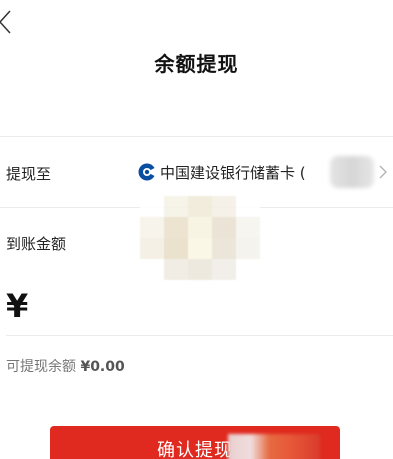 Image resolution: width=393 pixels, height=459 pixels. Describe the element at coordinates (233, 173) in the screenshot. I see `bank-card-name: 中国建设银行储蓄卡 (` at that location.